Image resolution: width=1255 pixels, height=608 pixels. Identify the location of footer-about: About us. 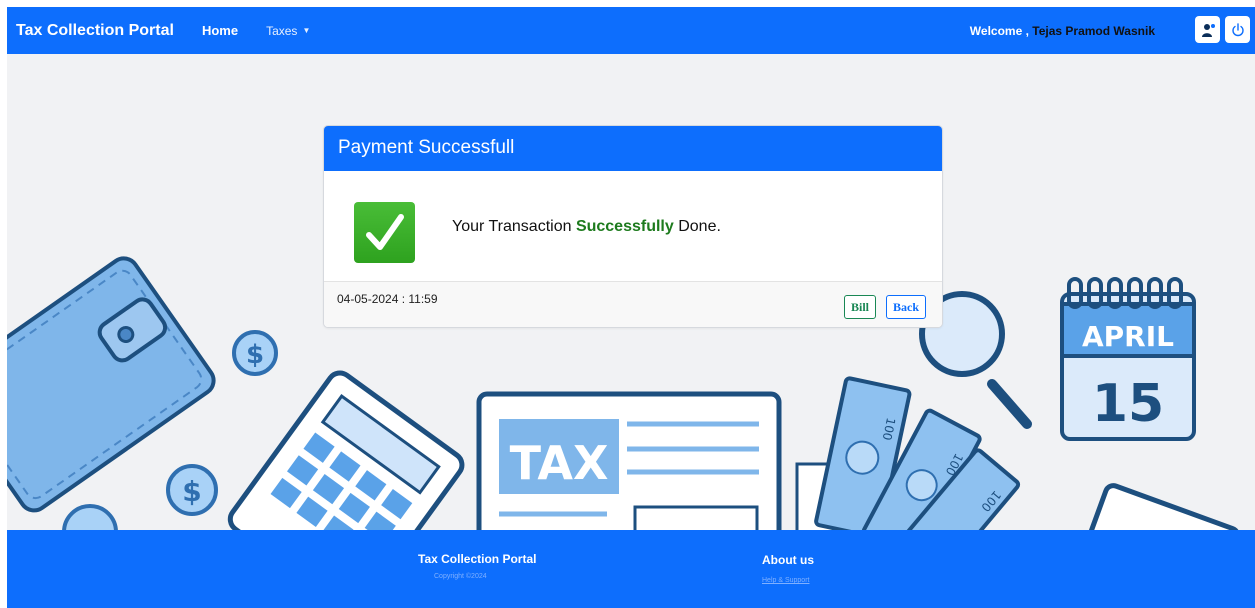
(788, 560).